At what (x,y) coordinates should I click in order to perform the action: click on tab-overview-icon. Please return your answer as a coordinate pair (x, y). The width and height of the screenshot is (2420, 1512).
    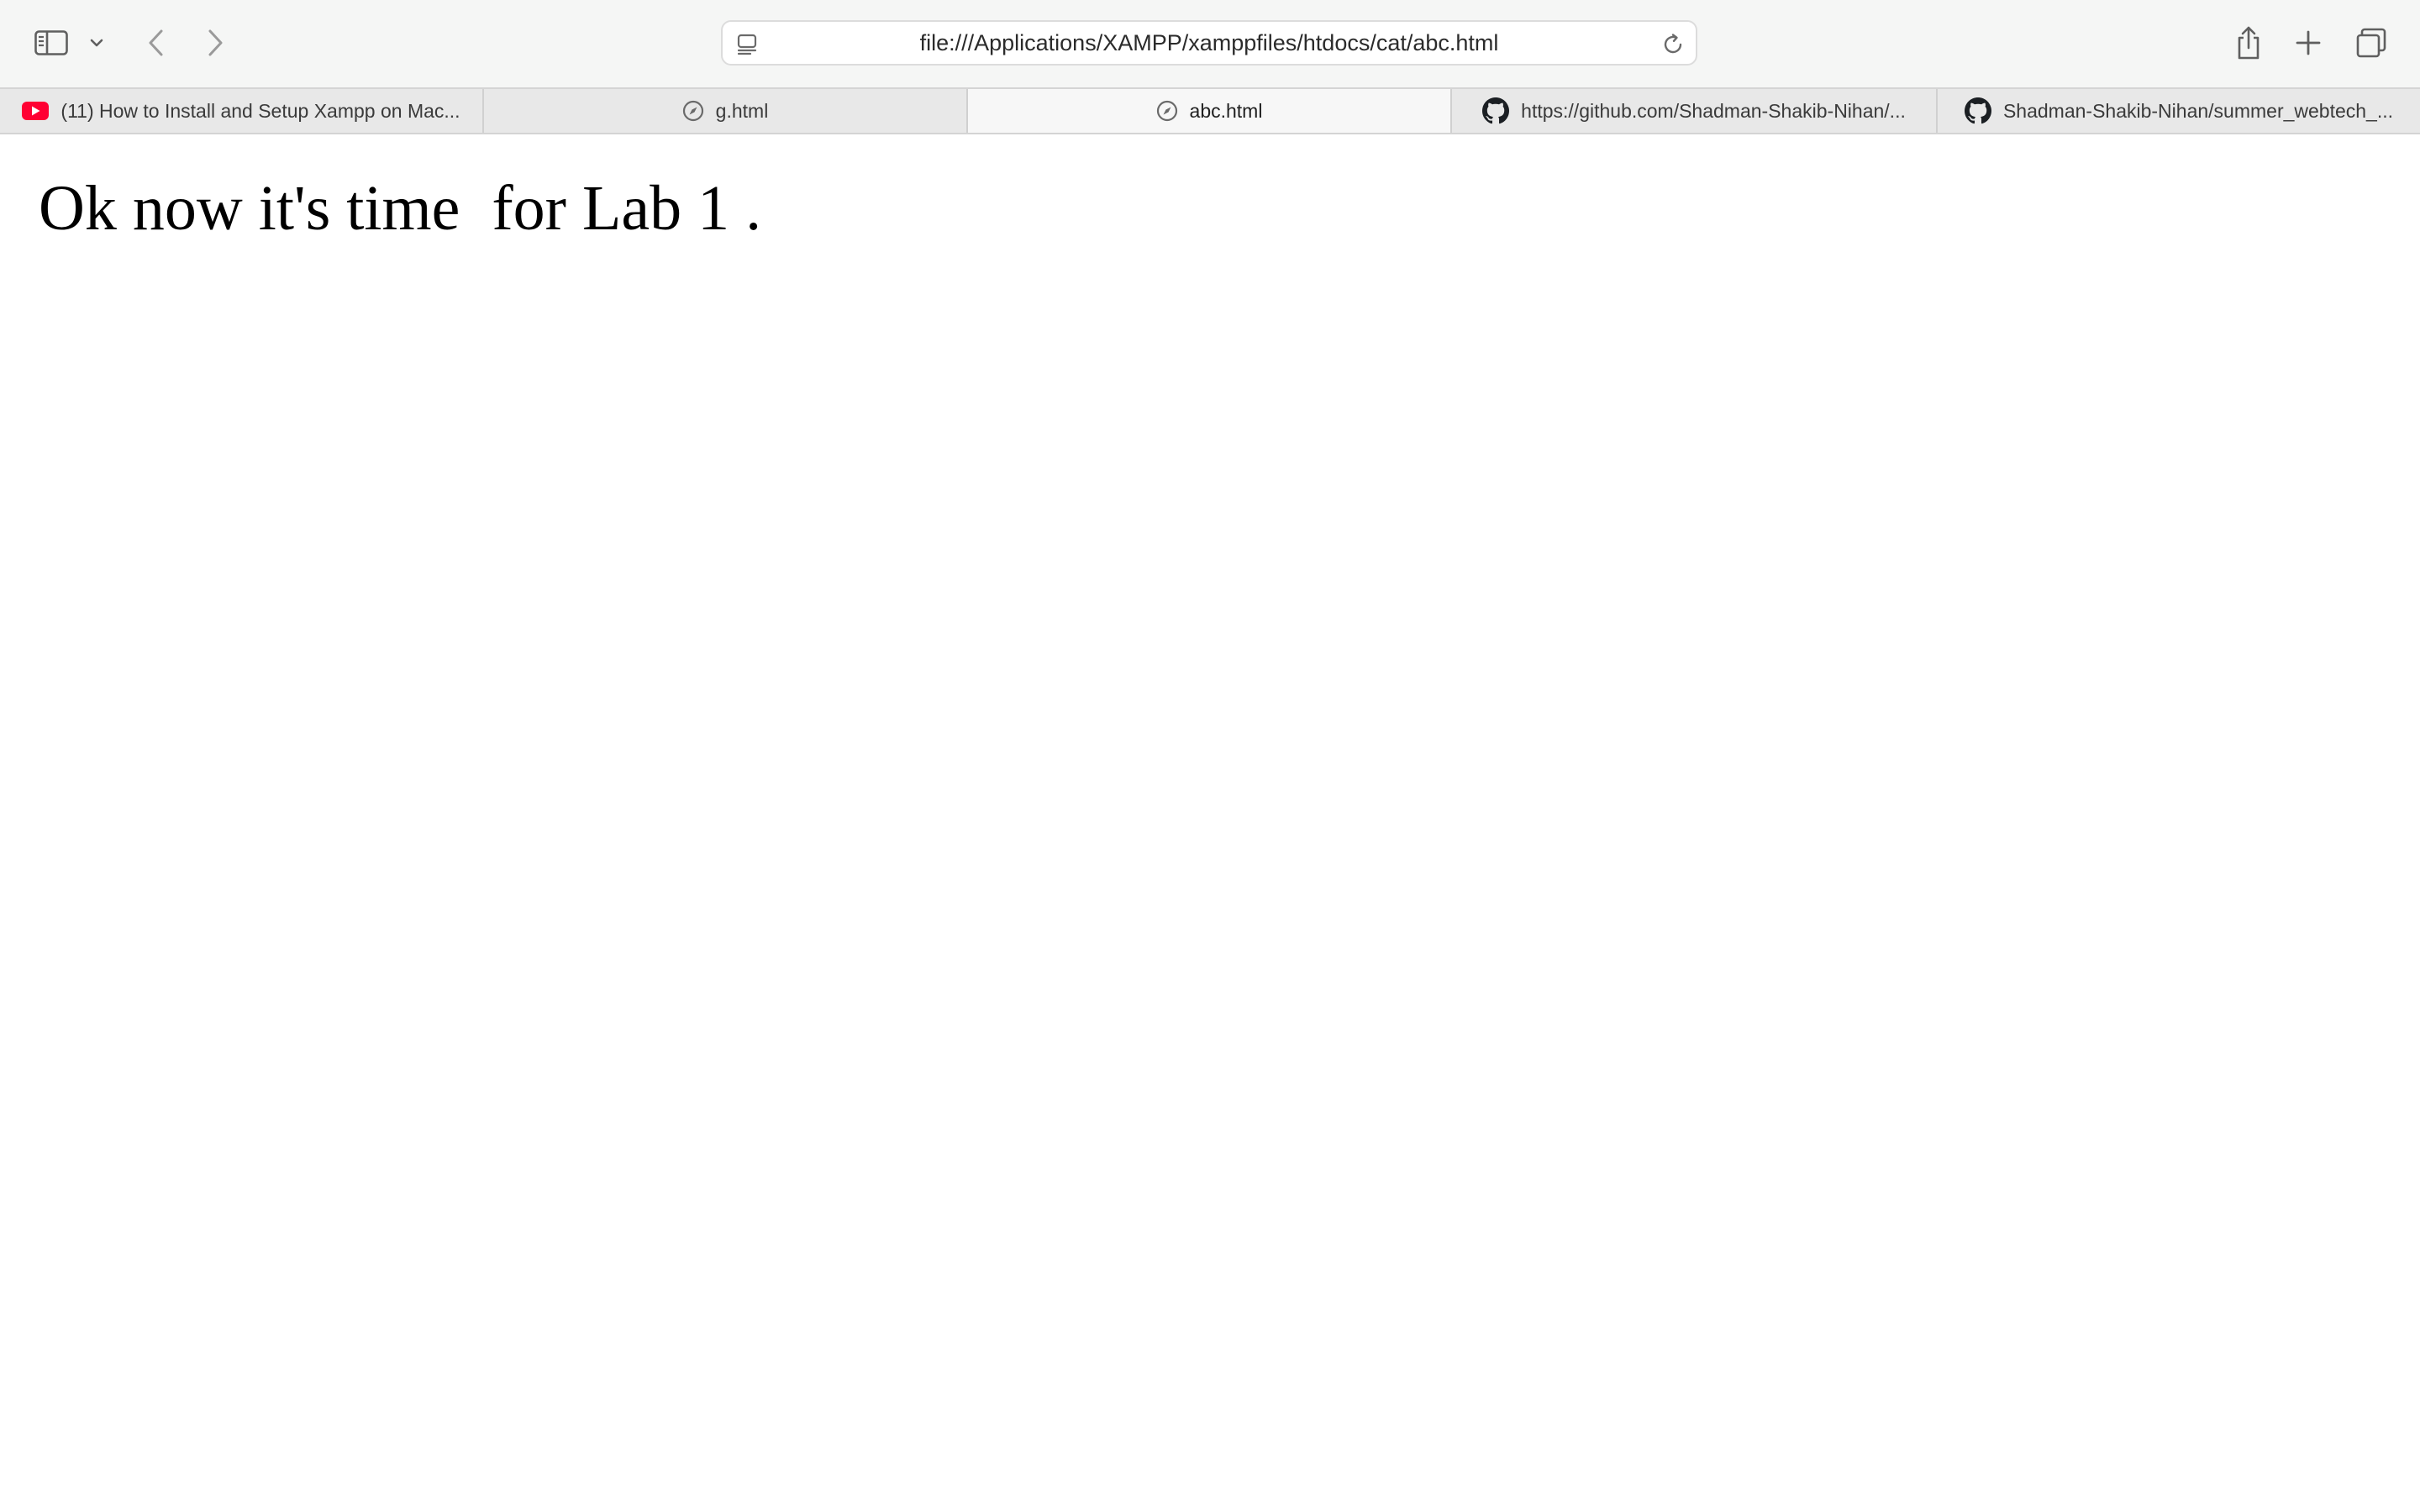
    Looking at the image, I should click on (2371, 43).